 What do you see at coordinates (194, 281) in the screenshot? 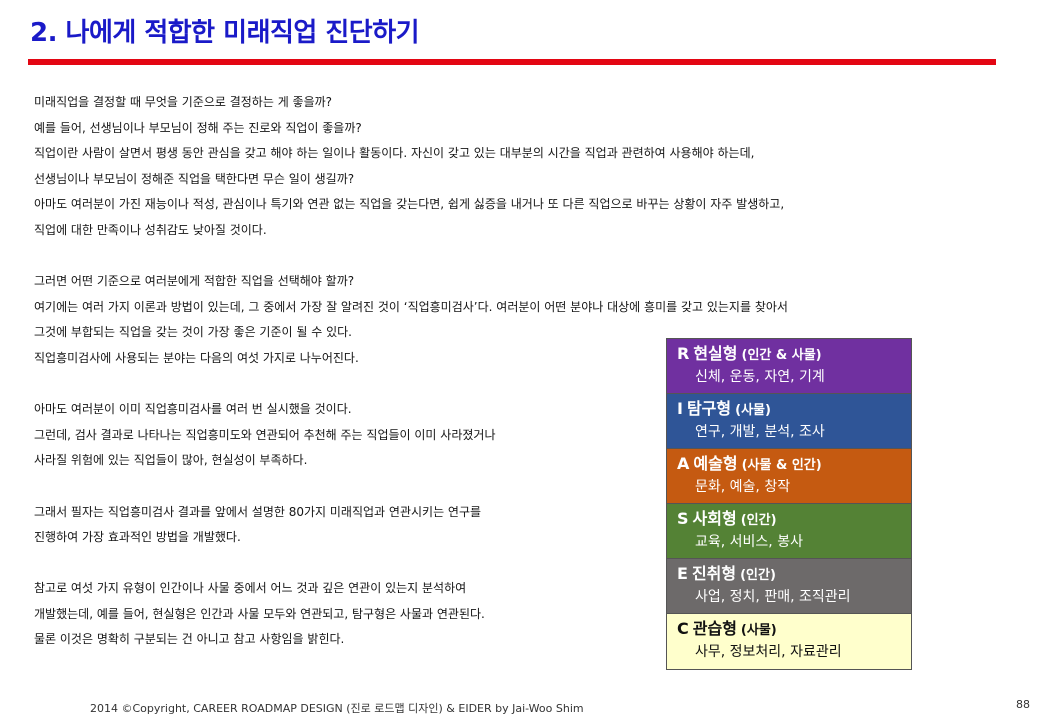
I see `paragraph-line: 그러면 어떤 기준으로 여러분에게 적합한 직업을 선택해야 할까?` at bounding box center [194, 281].